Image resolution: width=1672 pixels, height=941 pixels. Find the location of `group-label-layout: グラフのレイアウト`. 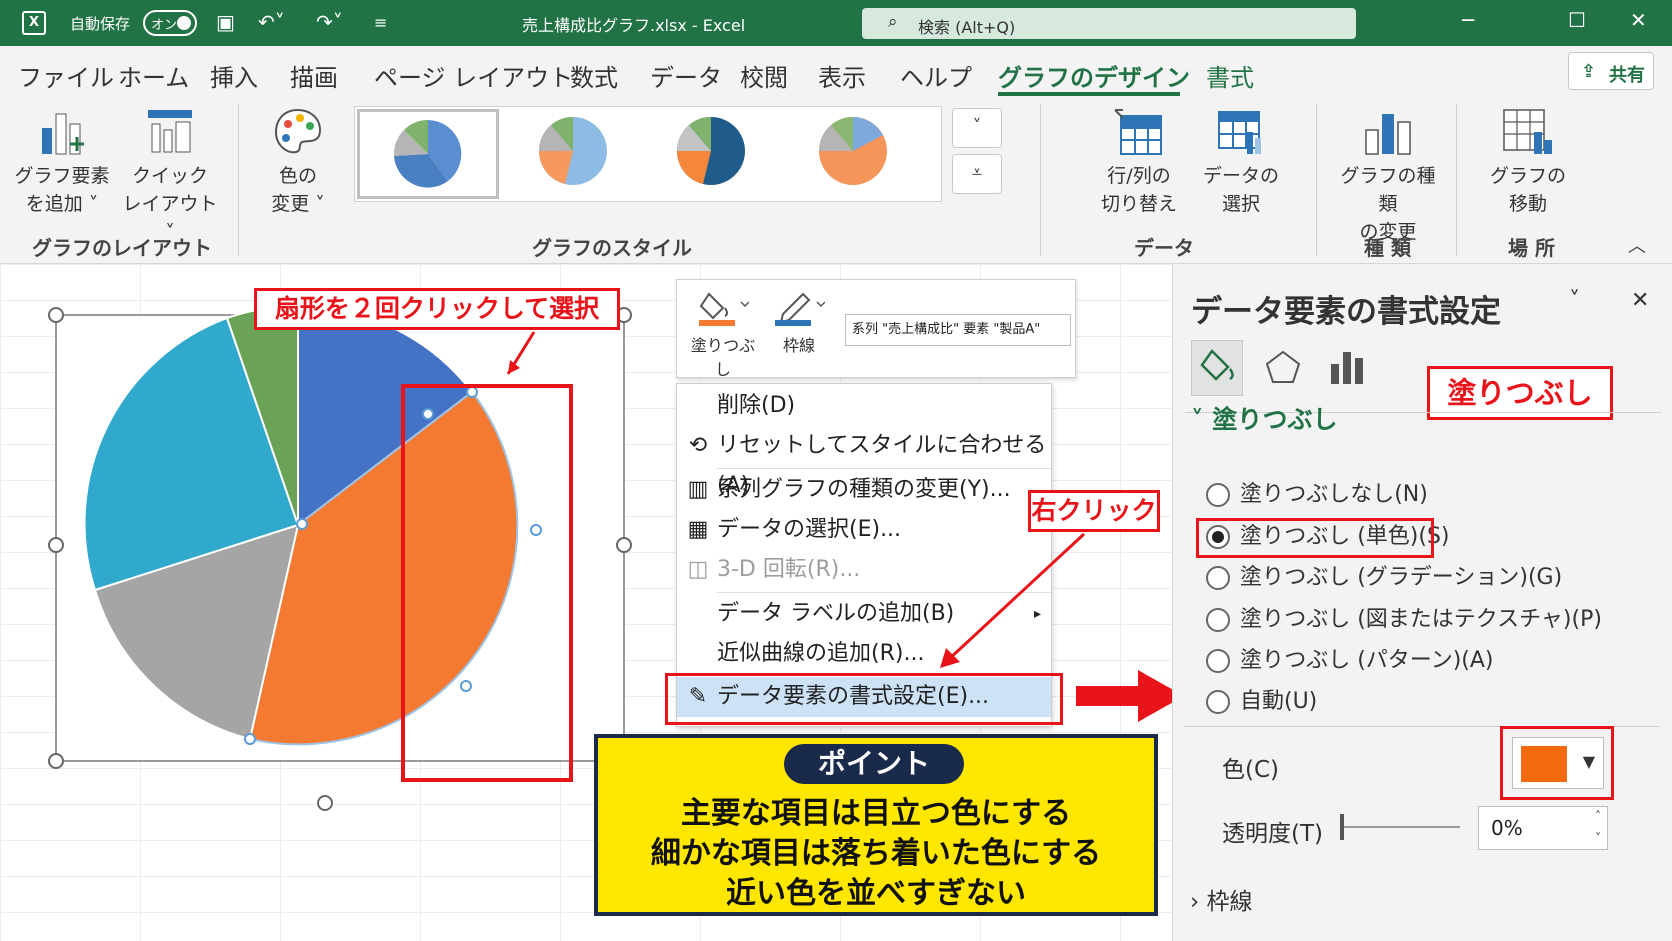

group-label-layout: グラフのレイアウト is located at coordinates (122, 248).